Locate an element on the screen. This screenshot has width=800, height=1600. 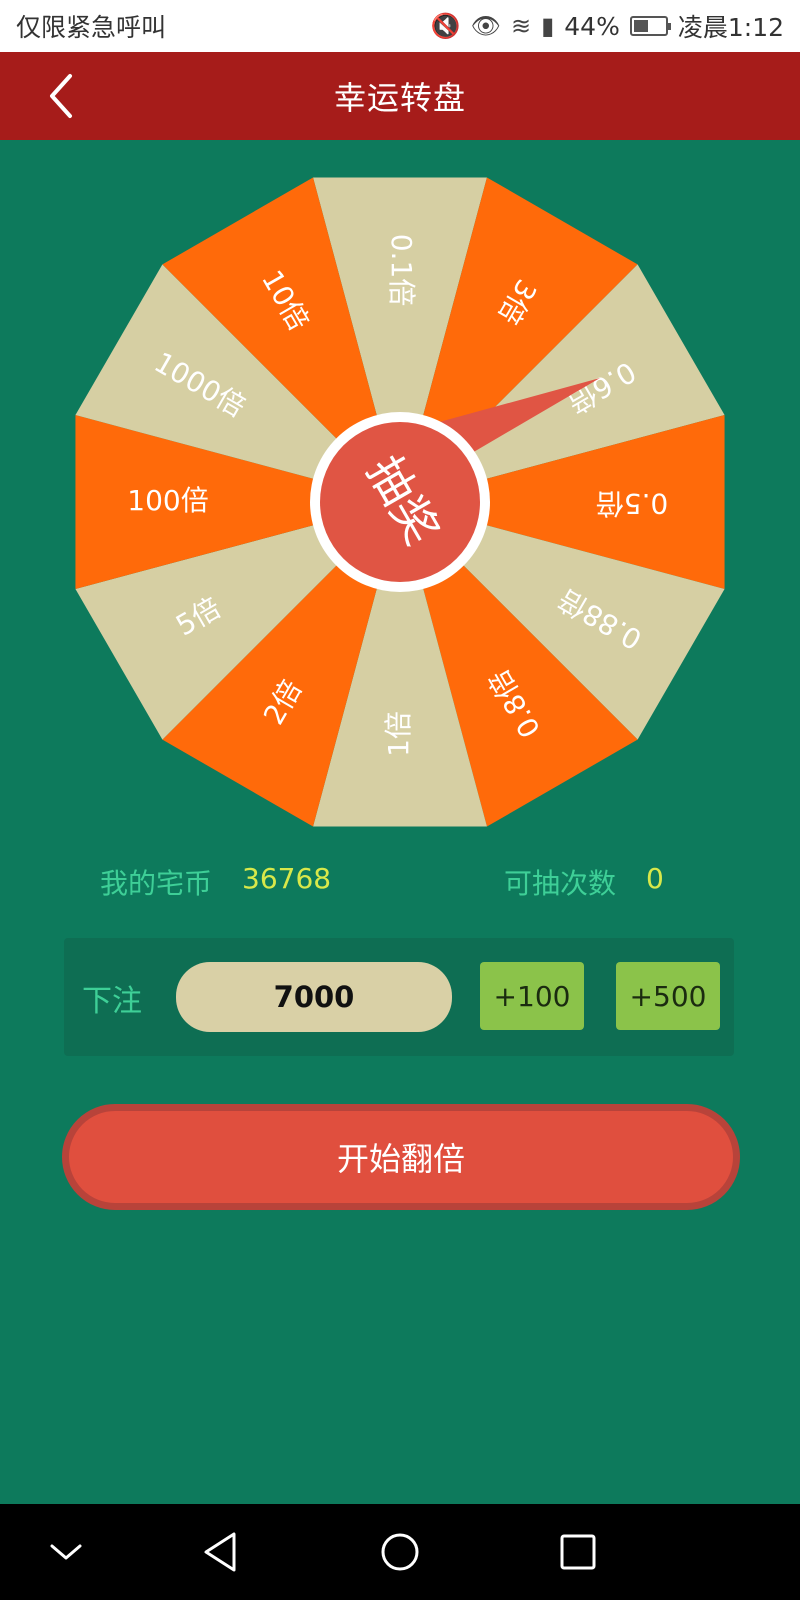
draws-value: 0 is located at coordinates (655, 878).